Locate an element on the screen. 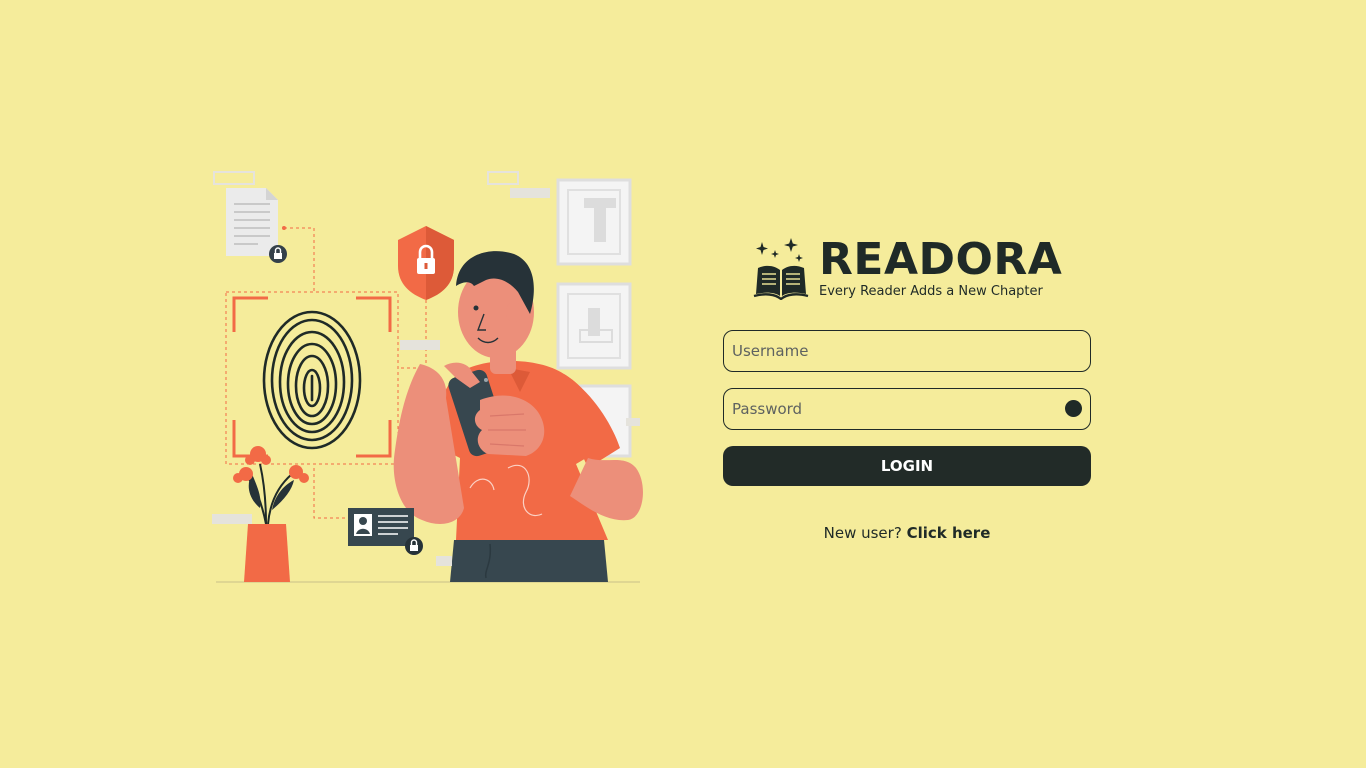  brand-text: READORA Every Reader Adds a New Chapter is located at coordinates (940, 269).